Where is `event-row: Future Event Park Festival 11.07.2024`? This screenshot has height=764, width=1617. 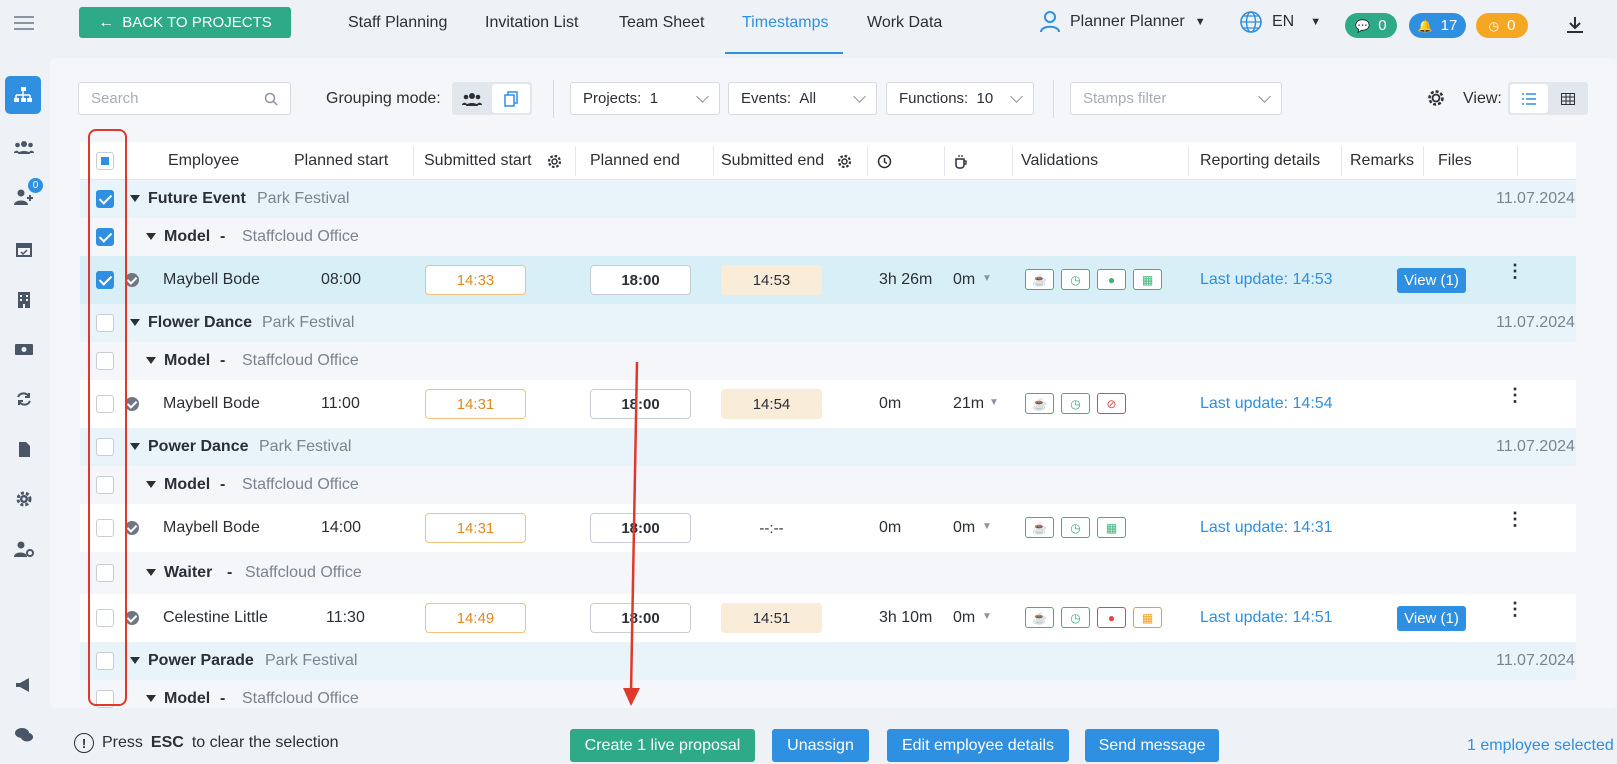 event-row: Future Event Park Festival 11.07.2024 is located at coordinates (828, 199).